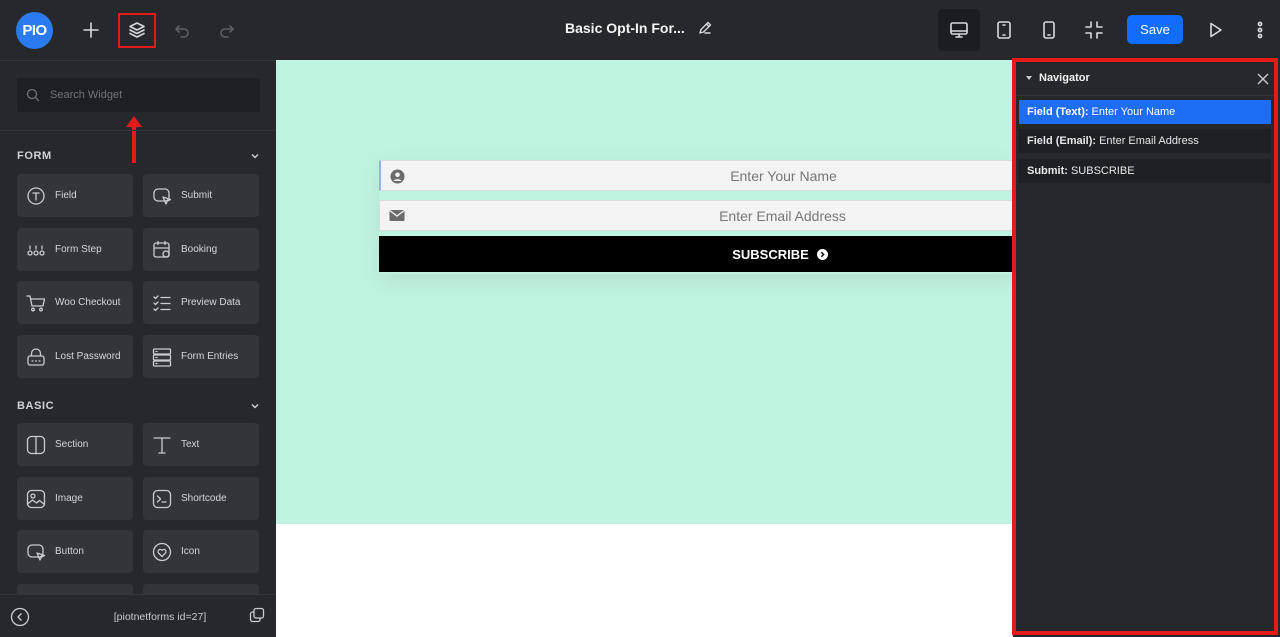 This screenshot has width=1280, height=637. I want to click on navigator-highlight-box, so click(137, 30).